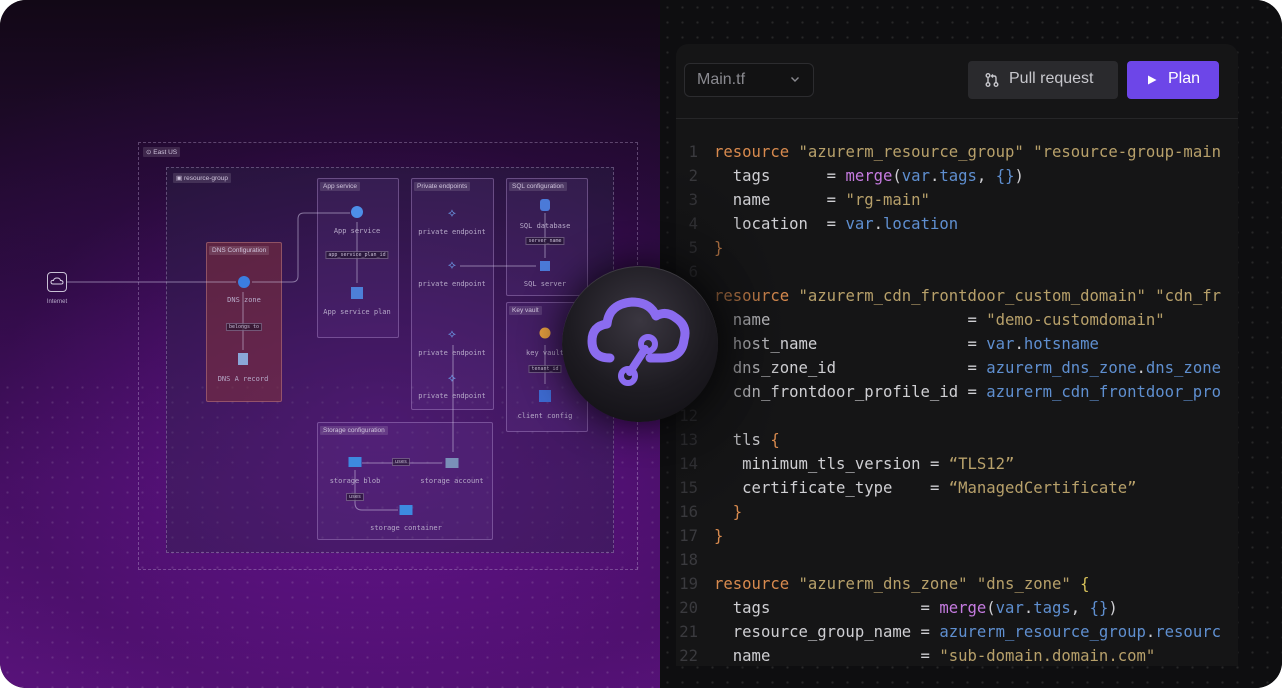 This screenshot has height=688, width=1282. I want to click on storage-account-icon, so click(452, 463).